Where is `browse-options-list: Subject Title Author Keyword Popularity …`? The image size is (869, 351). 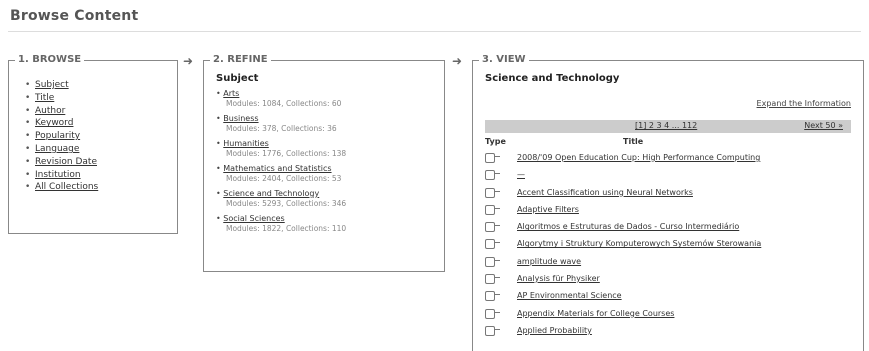 browse-options-list: Subject Title Author Keyword Popularity … is located at coordinates (61, 136).